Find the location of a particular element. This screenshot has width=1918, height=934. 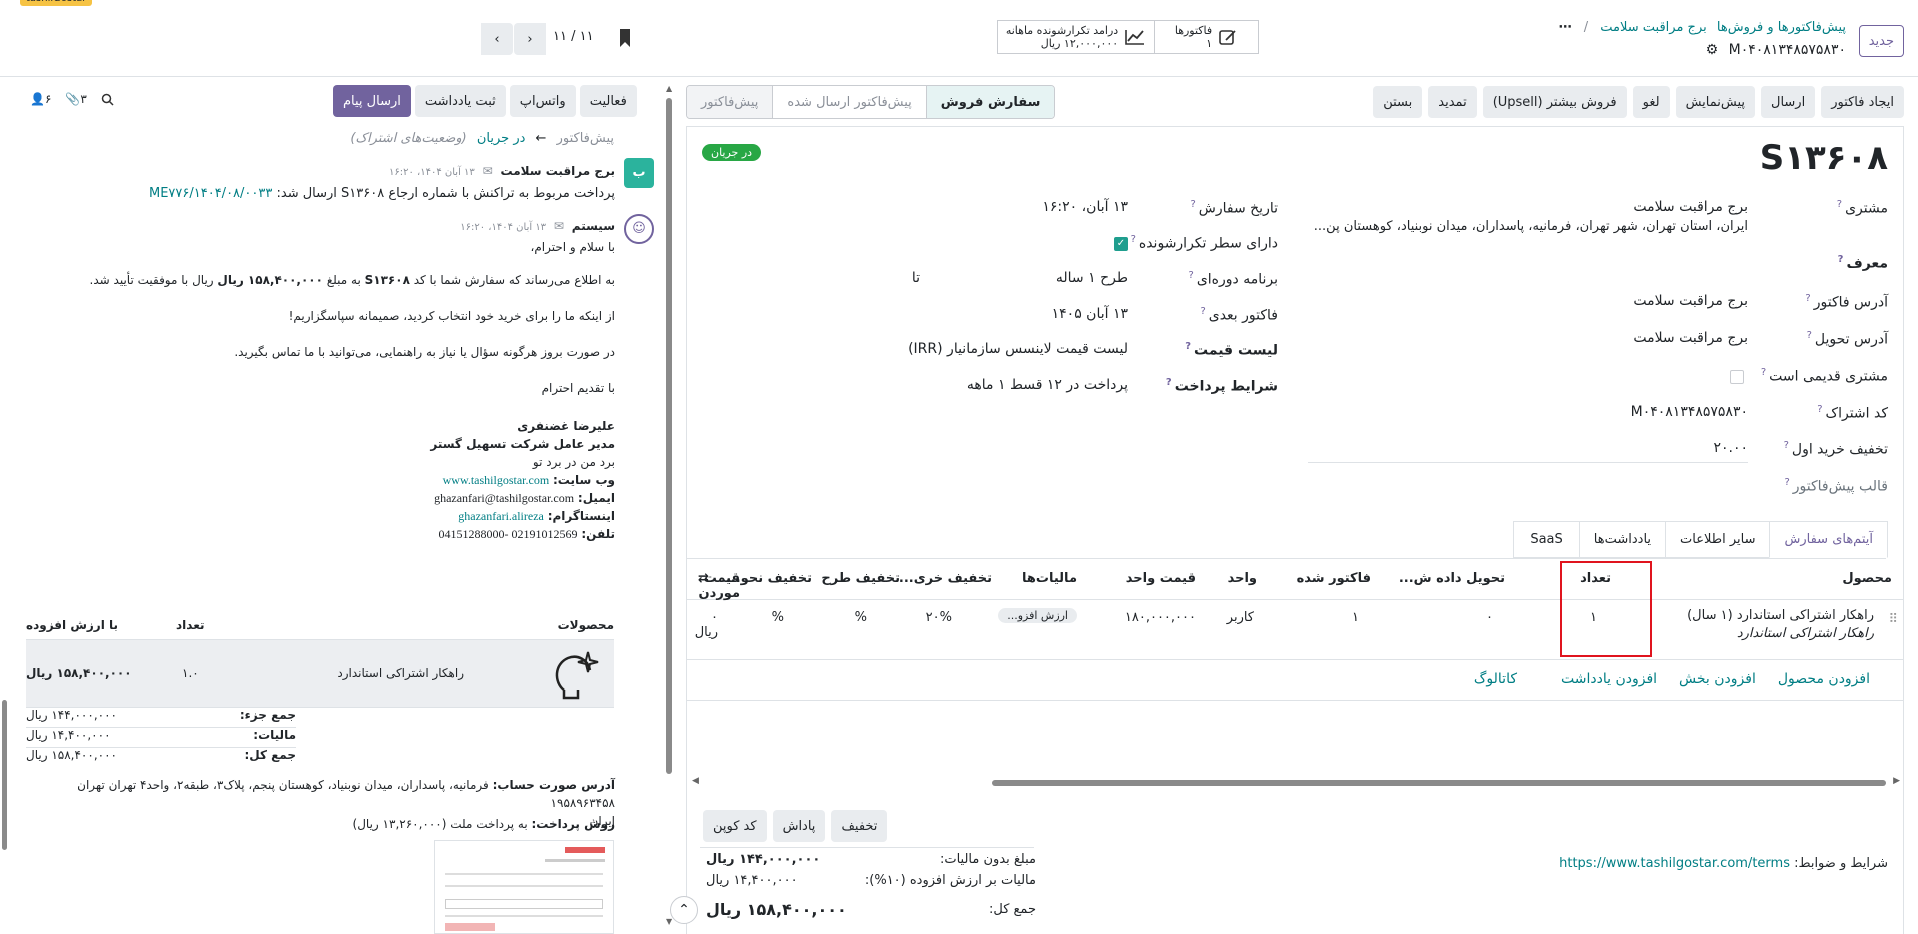

tab-order-lines: آیتم‌های سفارش is located at coordinates (1828, 539).